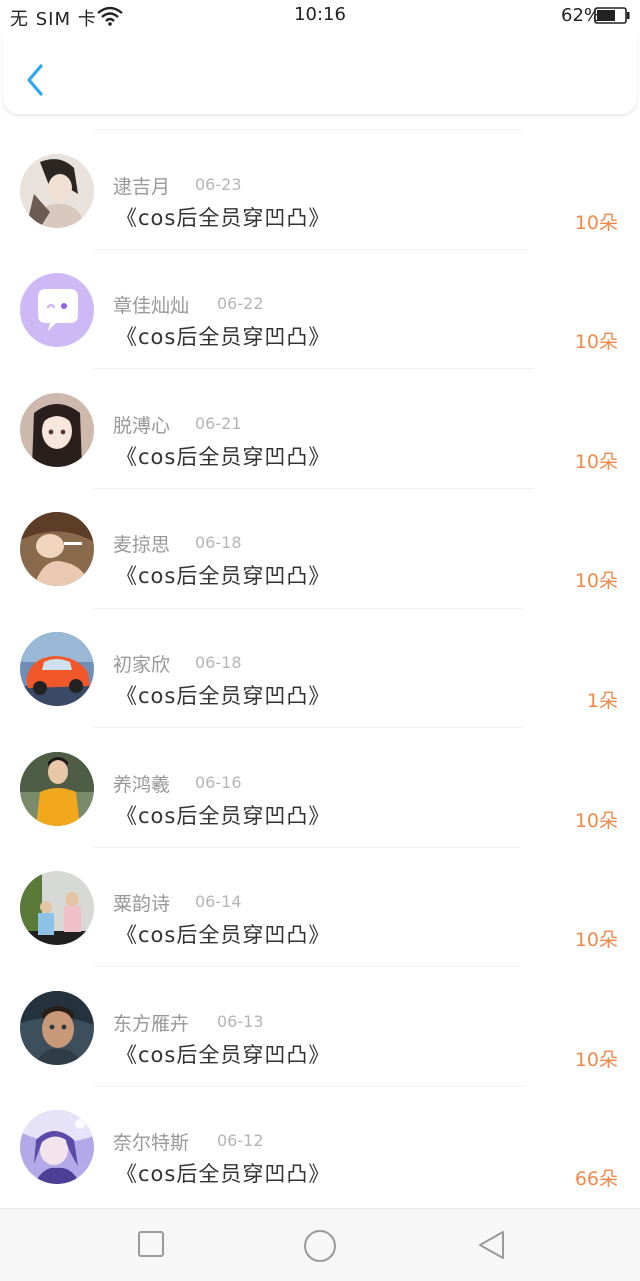  Describe the element at coordinates (151, 1143) in the screenshot. I see `user-name: 奈尔特斯` at that location.